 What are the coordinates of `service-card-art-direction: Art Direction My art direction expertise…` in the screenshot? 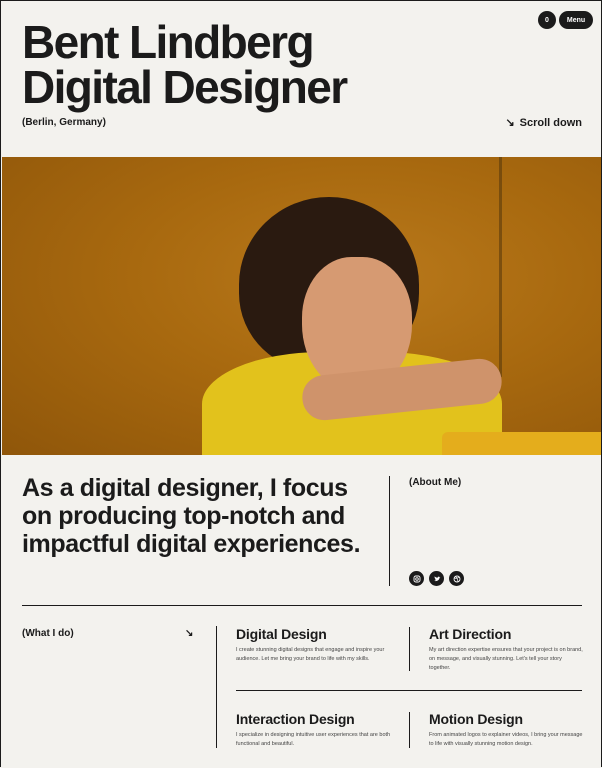 It's located at (506, 649).